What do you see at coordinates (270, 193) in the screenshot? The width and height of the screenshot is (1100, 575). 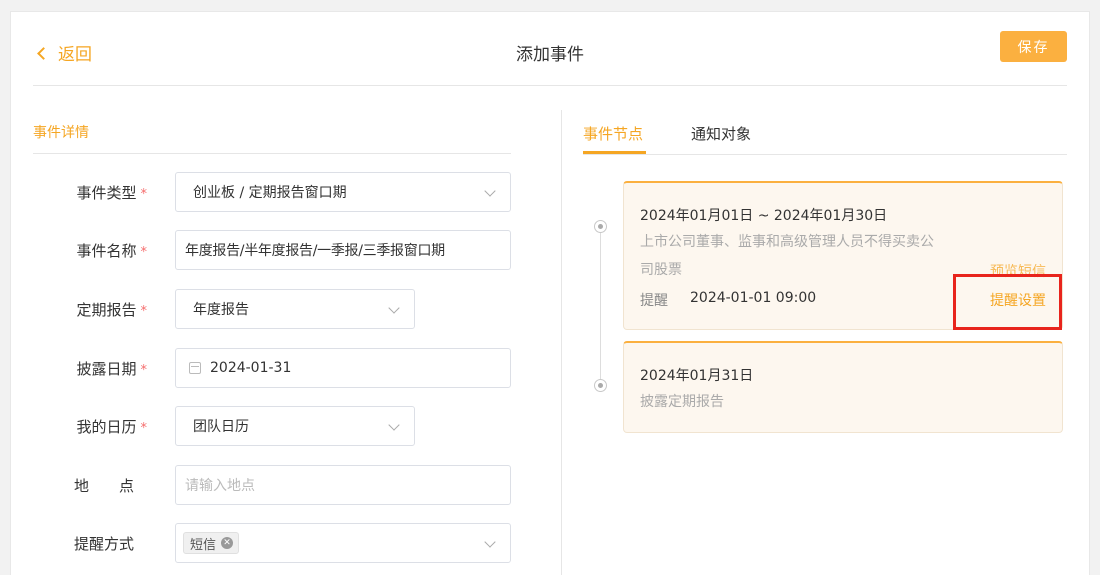 I see `event-type-value: 创业板 / 定期报告窗口期` at bounding box center [270, 193].